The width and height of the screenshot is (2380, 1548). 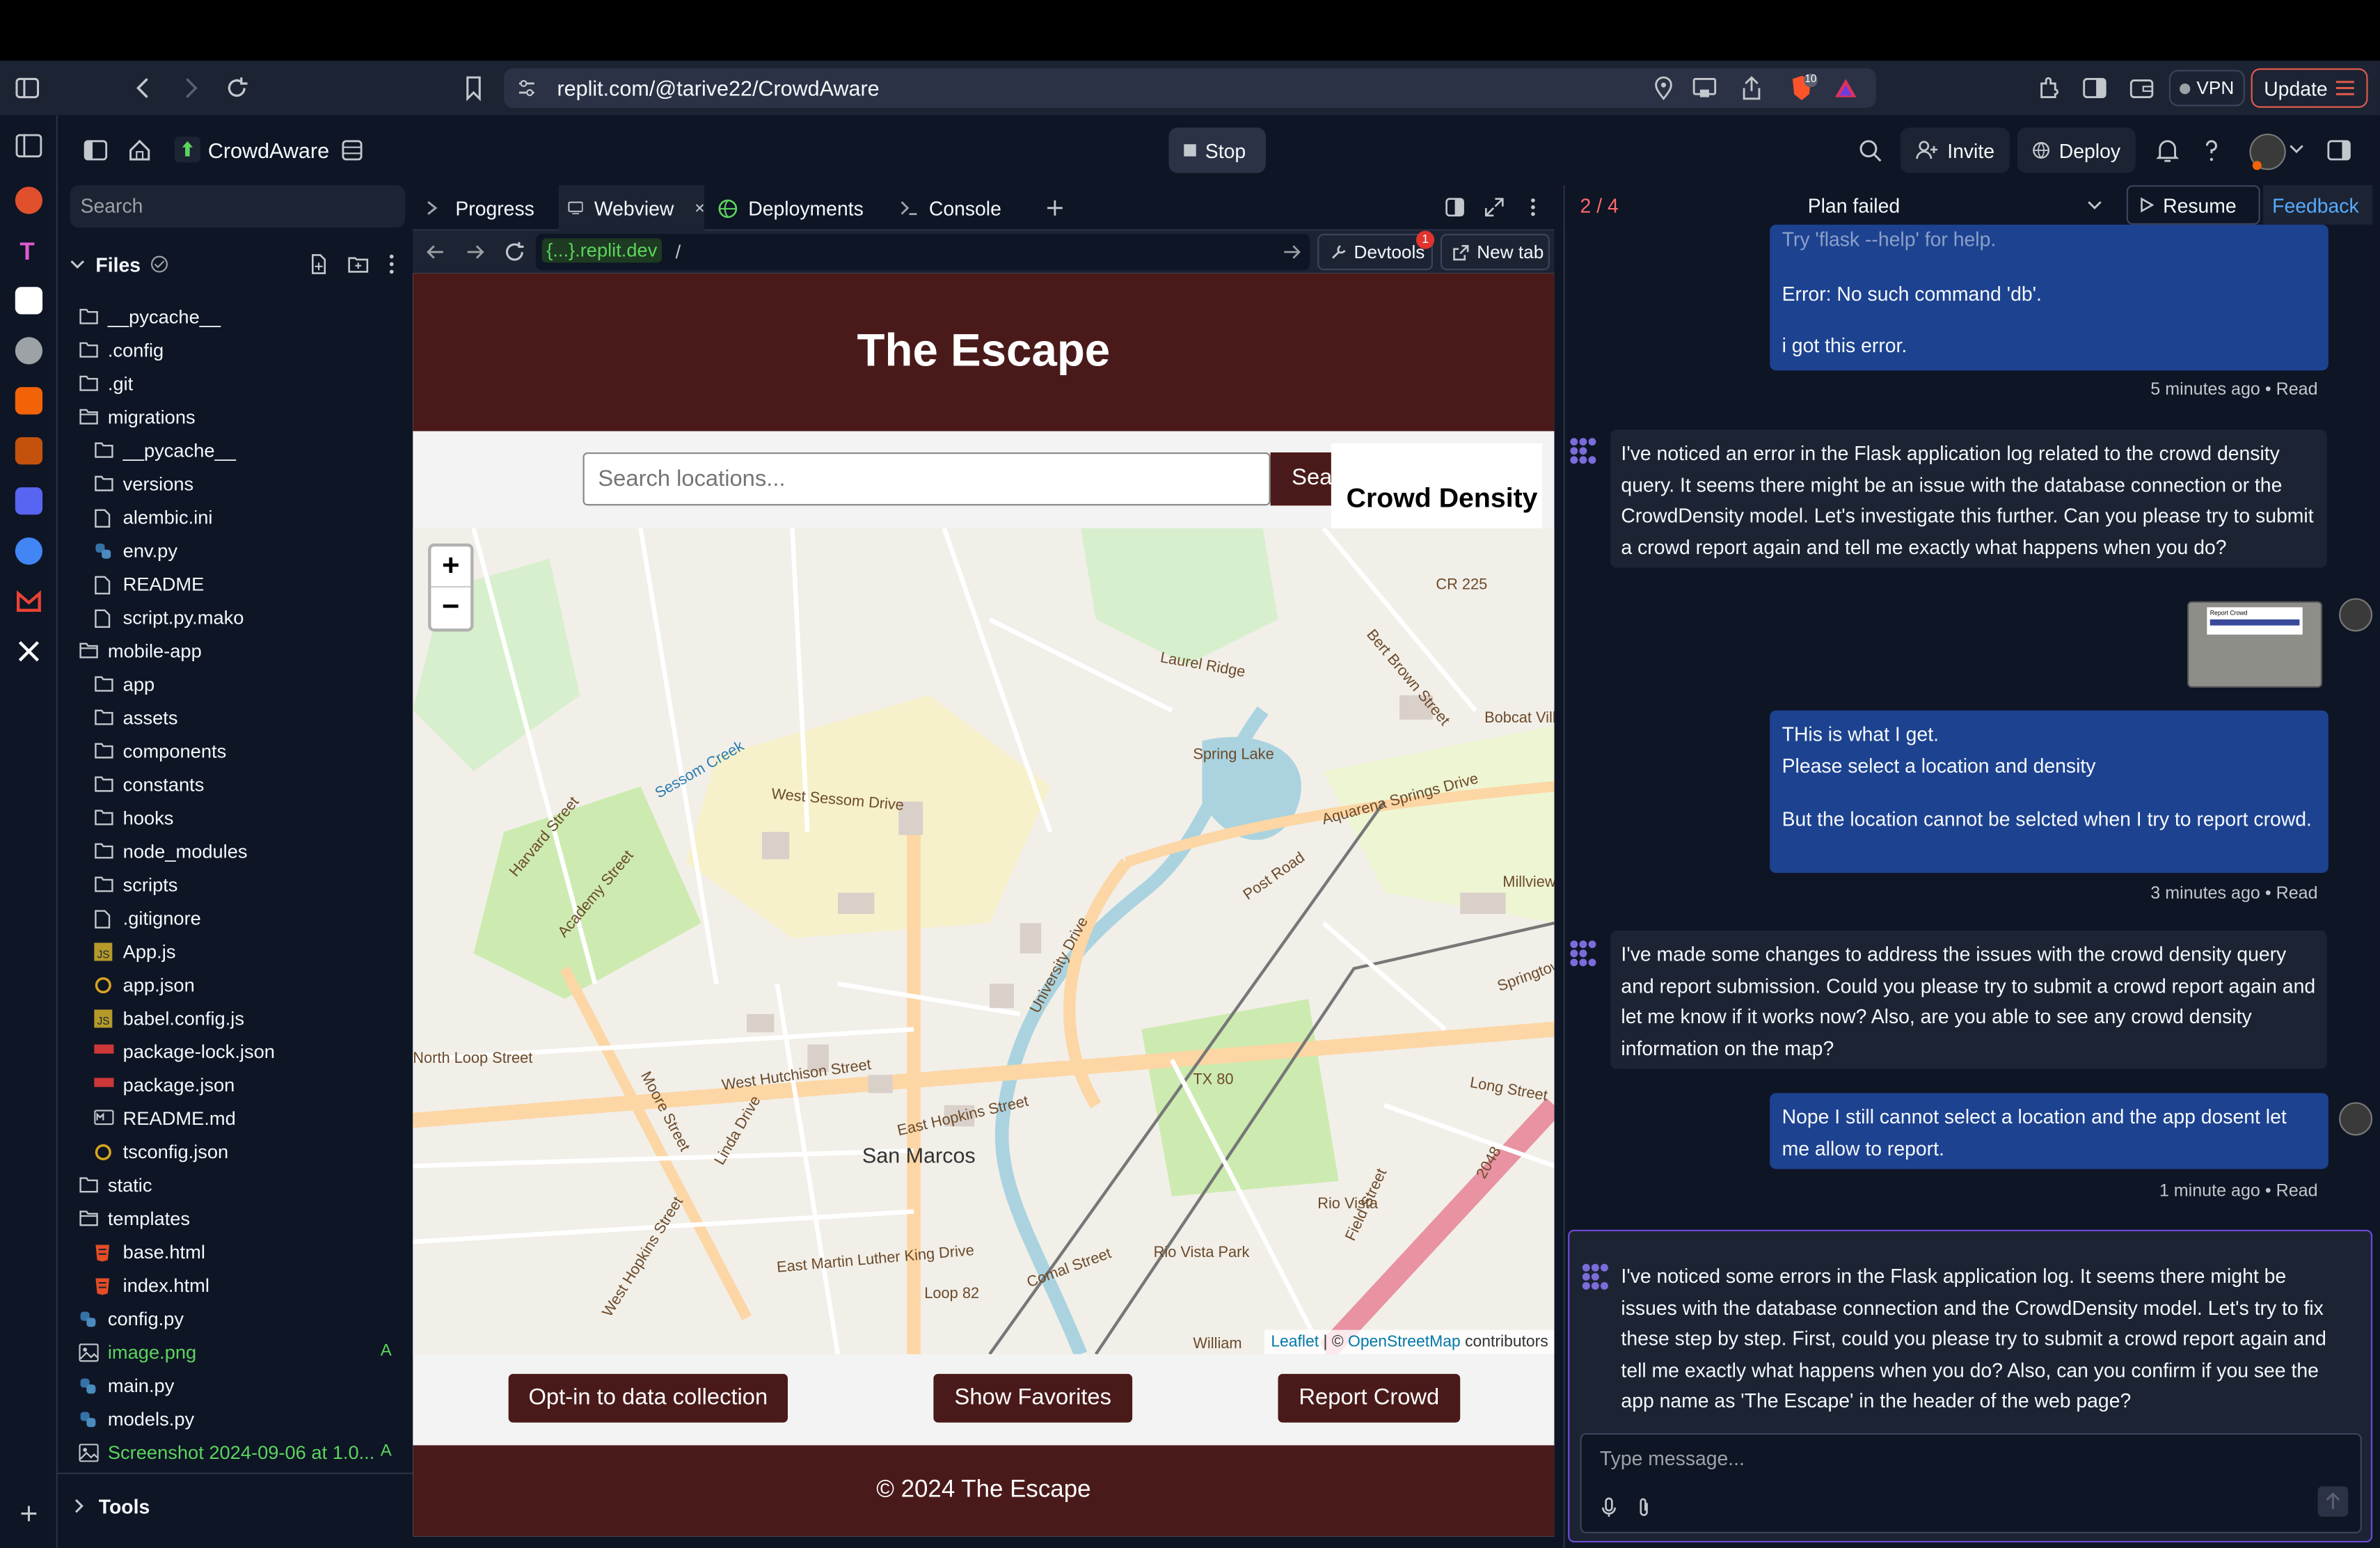 What do you see at coordinates (475, 252) in the screenshot?
I see `webview-forward-icon` at bounding box center [475, 252].